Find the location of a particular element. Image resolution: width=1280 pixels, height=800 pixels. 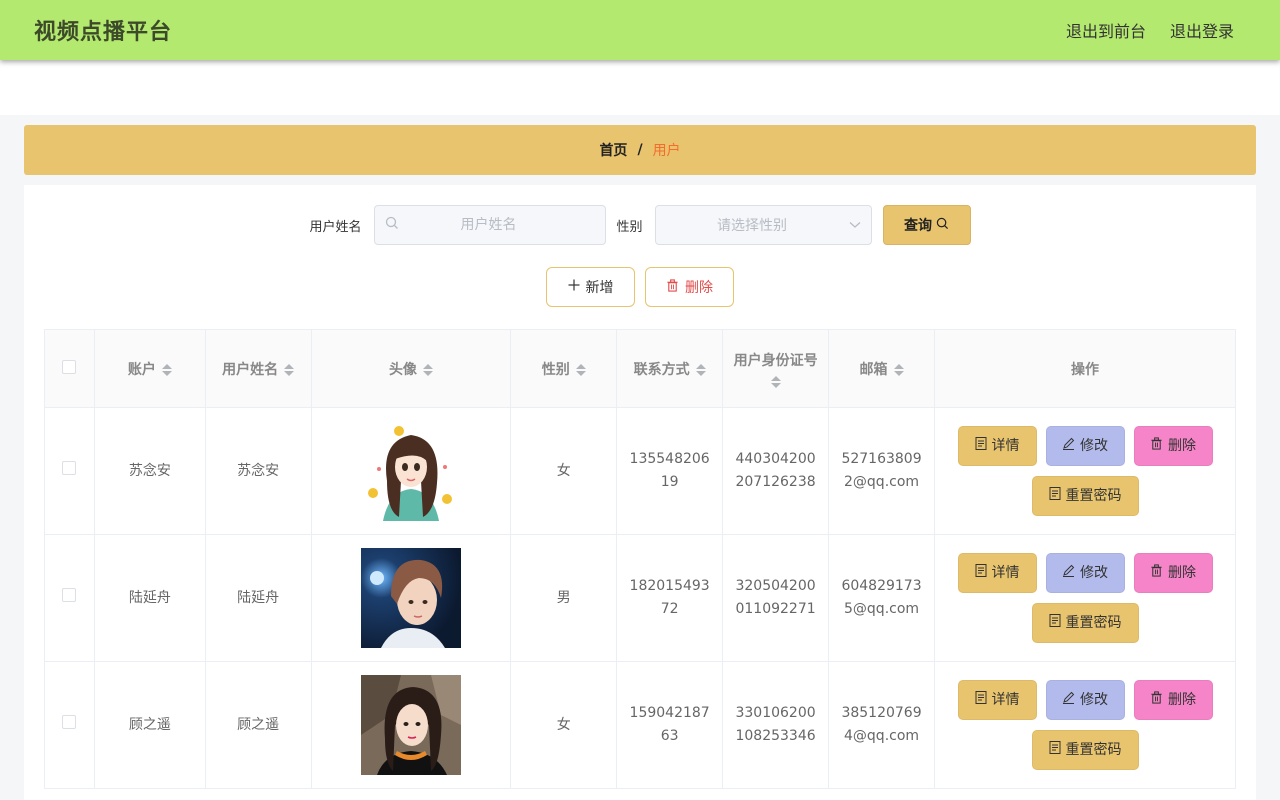

gender-select: 请选择性别 is located at coordinates (763, 225).